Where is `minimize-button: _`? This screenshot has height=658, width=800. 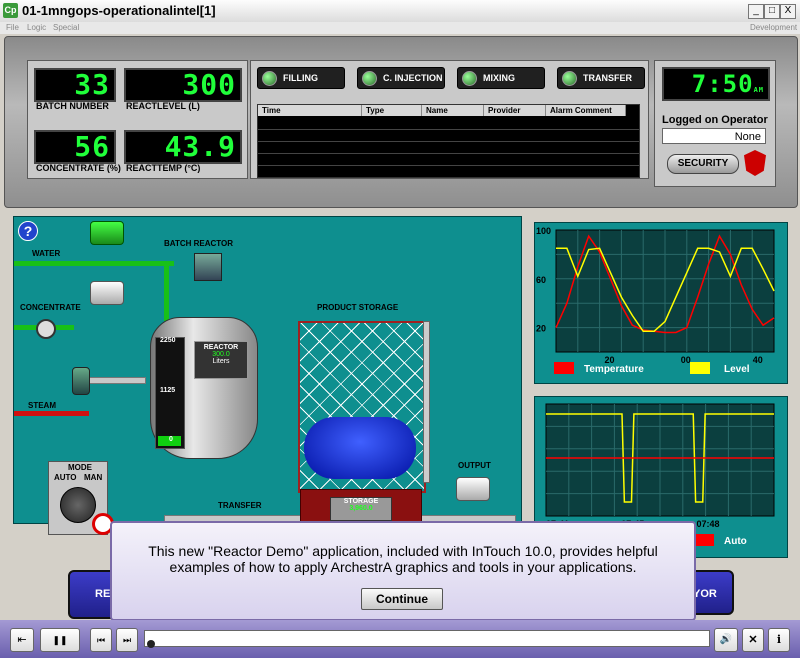 minimize-button: _ is located at coordinates (756, 11).